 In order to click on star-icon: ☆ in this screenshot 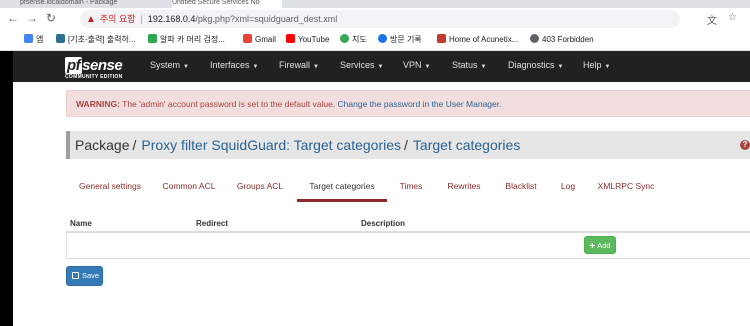, I will do `click(732, 17)`.